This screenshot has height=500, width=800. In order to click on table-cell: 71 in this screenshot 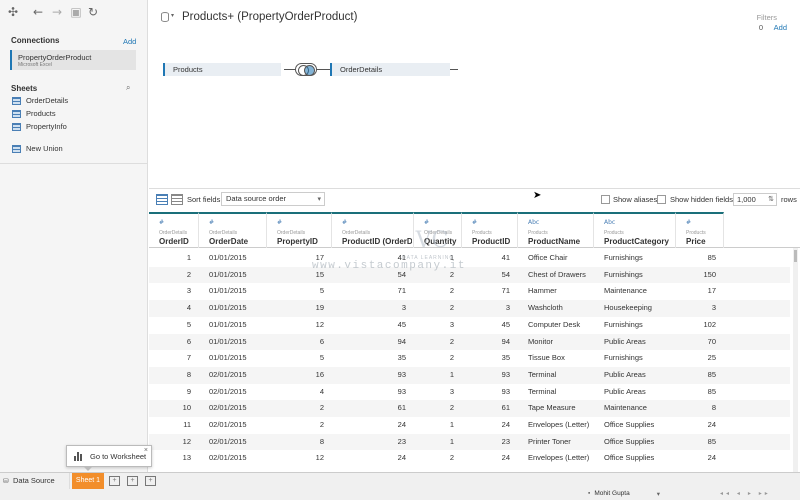, I will do `click(401, 291)`.